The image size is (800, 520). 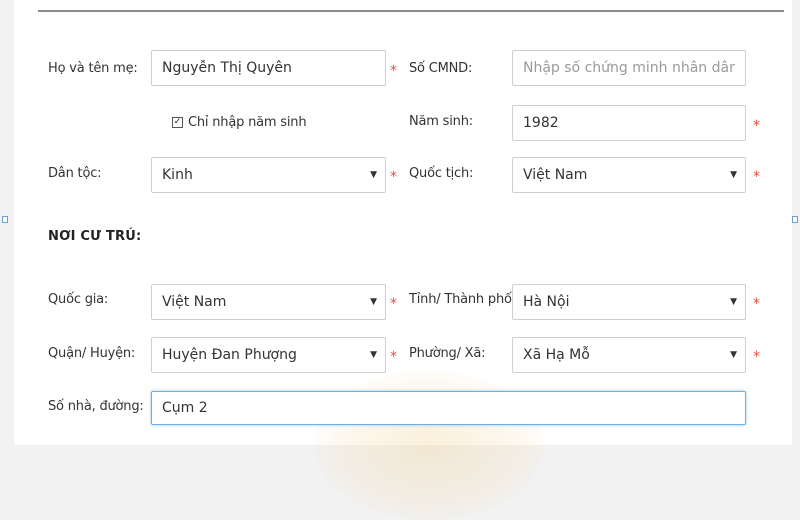 What do you see at coordinates (441, 121) in the screenshot?
I see `birthyear-label: Năm sinh:` at bounding box center [441, 121].